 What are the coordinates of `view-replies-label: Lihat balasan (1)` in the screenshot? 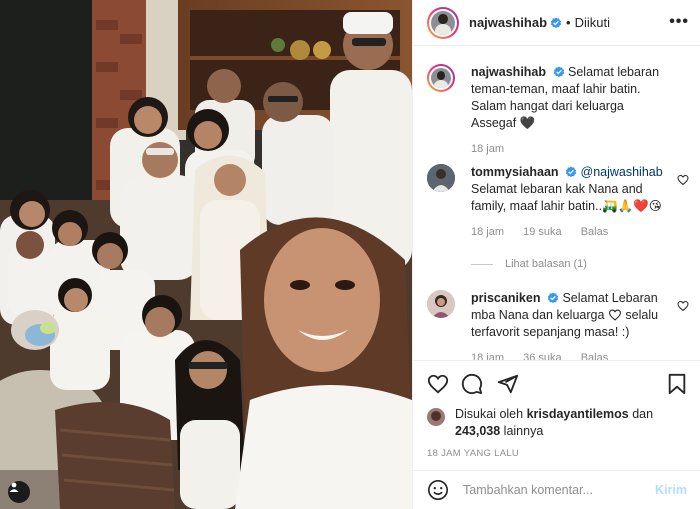 It's located at (546, 264).